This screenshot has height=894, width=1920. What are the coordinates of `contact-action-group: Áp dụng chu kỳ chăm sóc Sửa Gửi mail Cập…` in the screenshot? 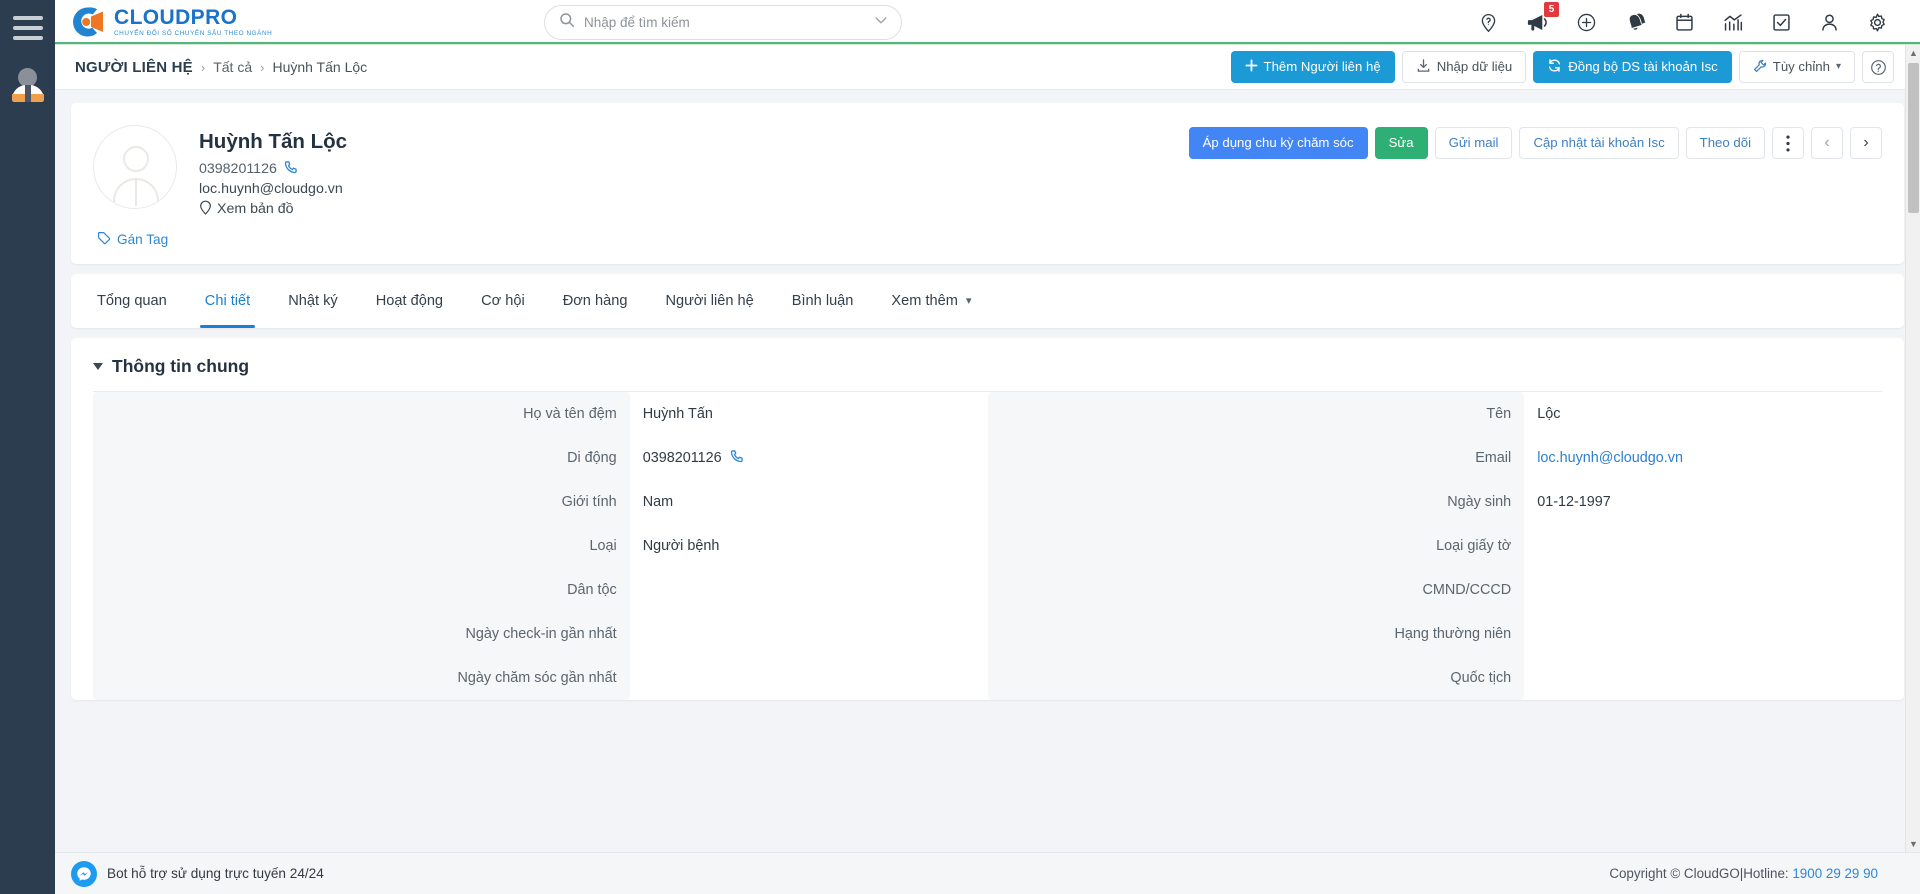 It's located at (1535, 172).